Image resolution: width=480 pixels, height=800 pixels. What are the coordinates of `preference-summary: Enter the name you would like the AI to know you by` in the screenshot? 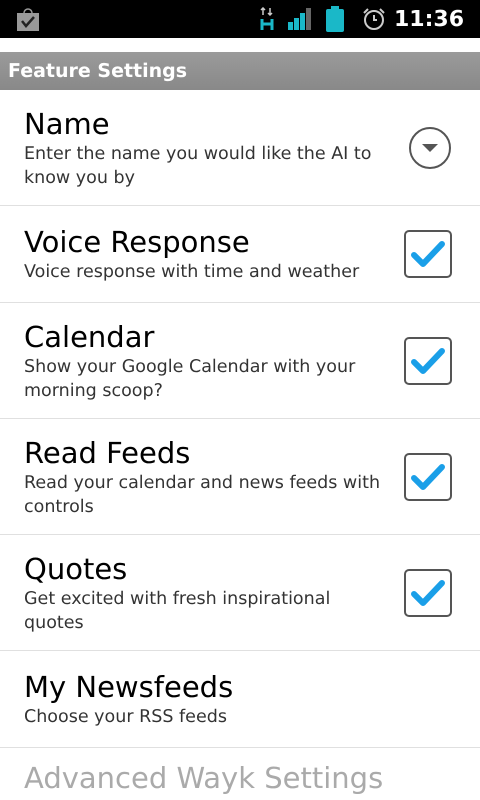 It's located at (198, 166).